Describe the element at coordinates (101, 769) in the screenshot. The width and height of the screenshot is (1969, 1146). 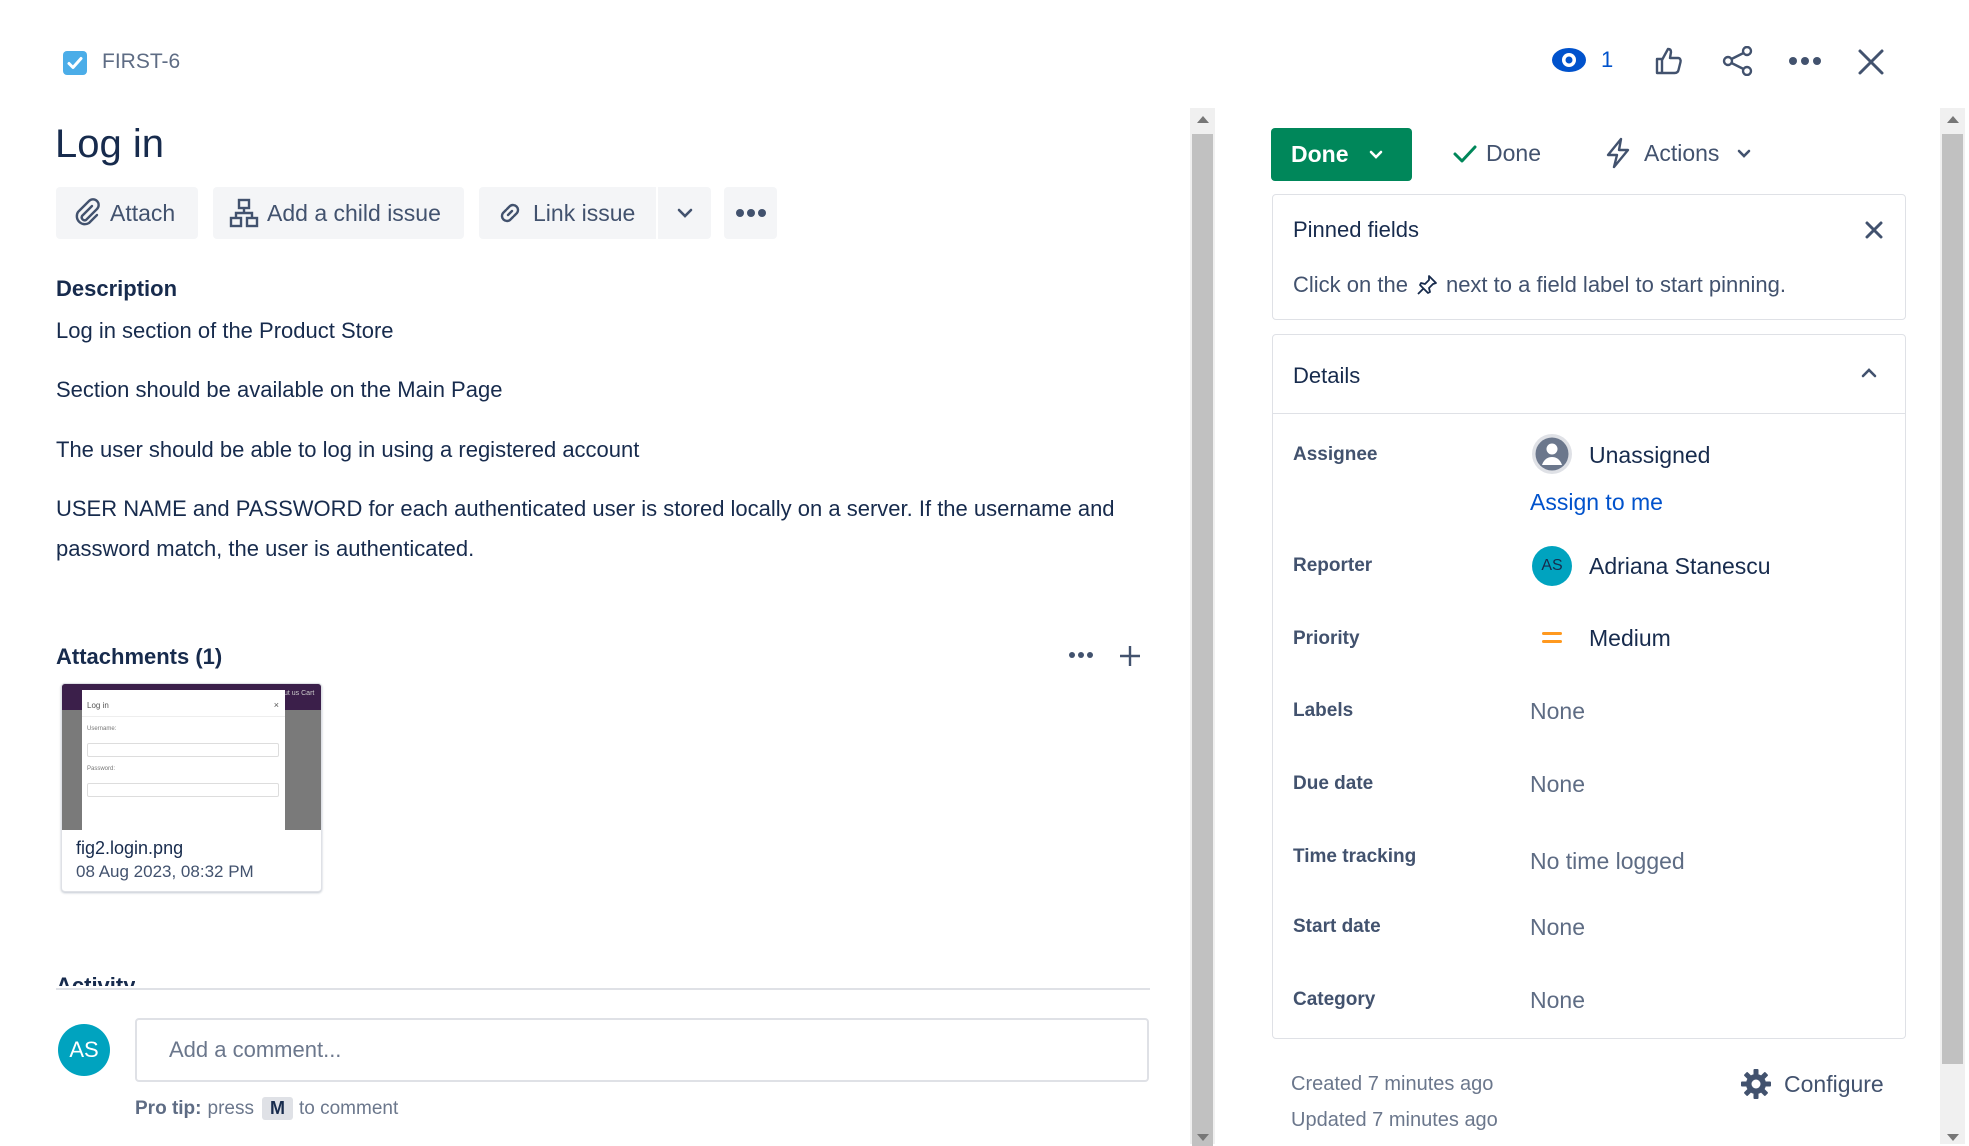
I see `thumbnail-password-label: Password:` at that location.